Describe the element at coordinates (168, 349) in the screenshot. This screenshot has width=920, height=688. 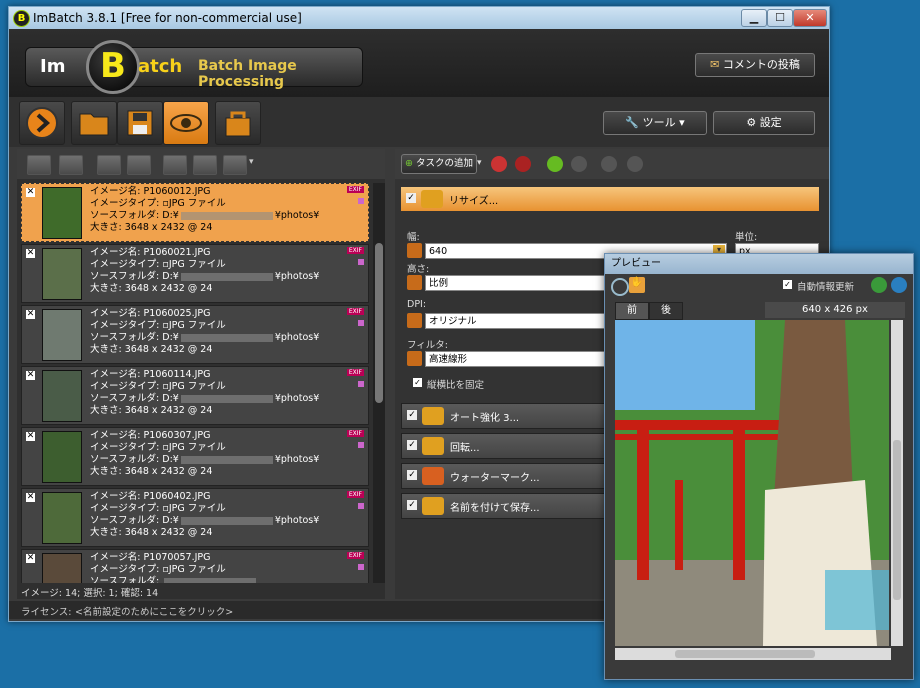
I see `image-size: 3648 x 2432 @ 24` at that location.